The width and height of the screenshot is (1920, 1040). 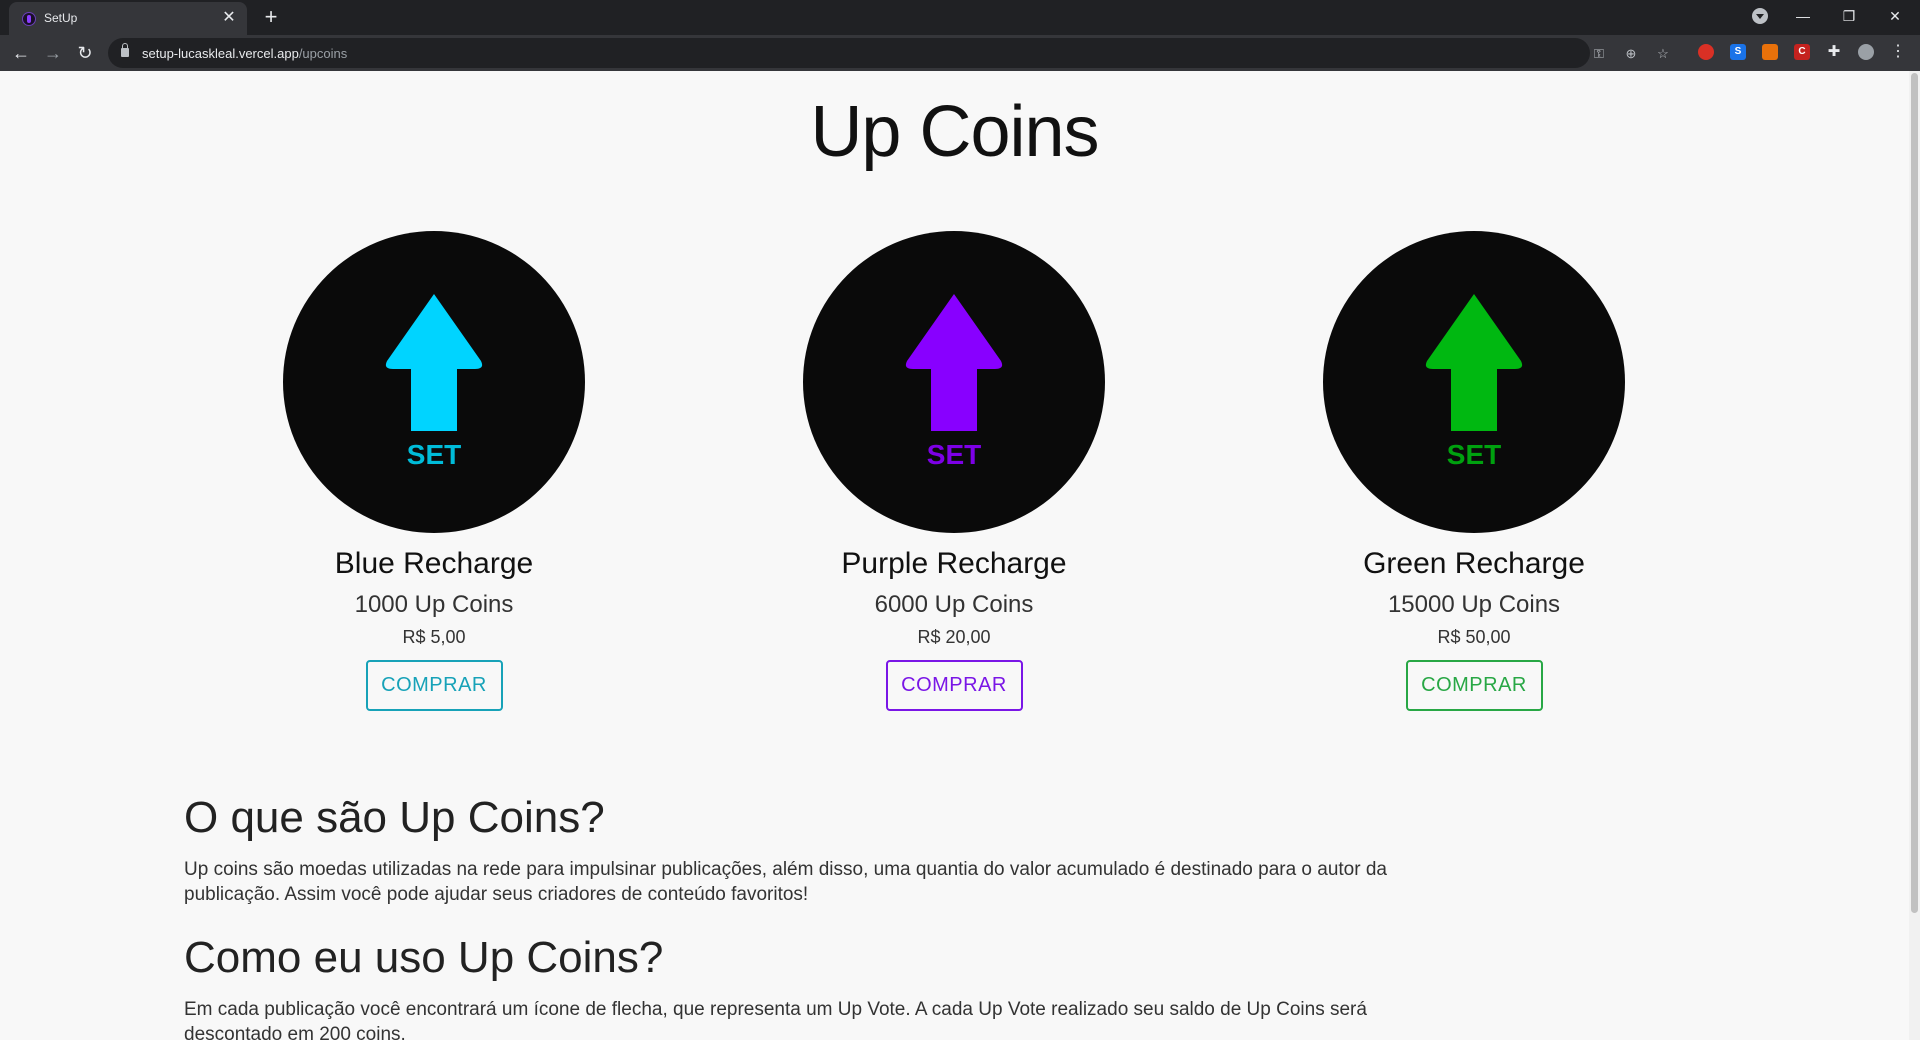 I want to click on scrollbar-thumb, so click(x=1914, y=493).